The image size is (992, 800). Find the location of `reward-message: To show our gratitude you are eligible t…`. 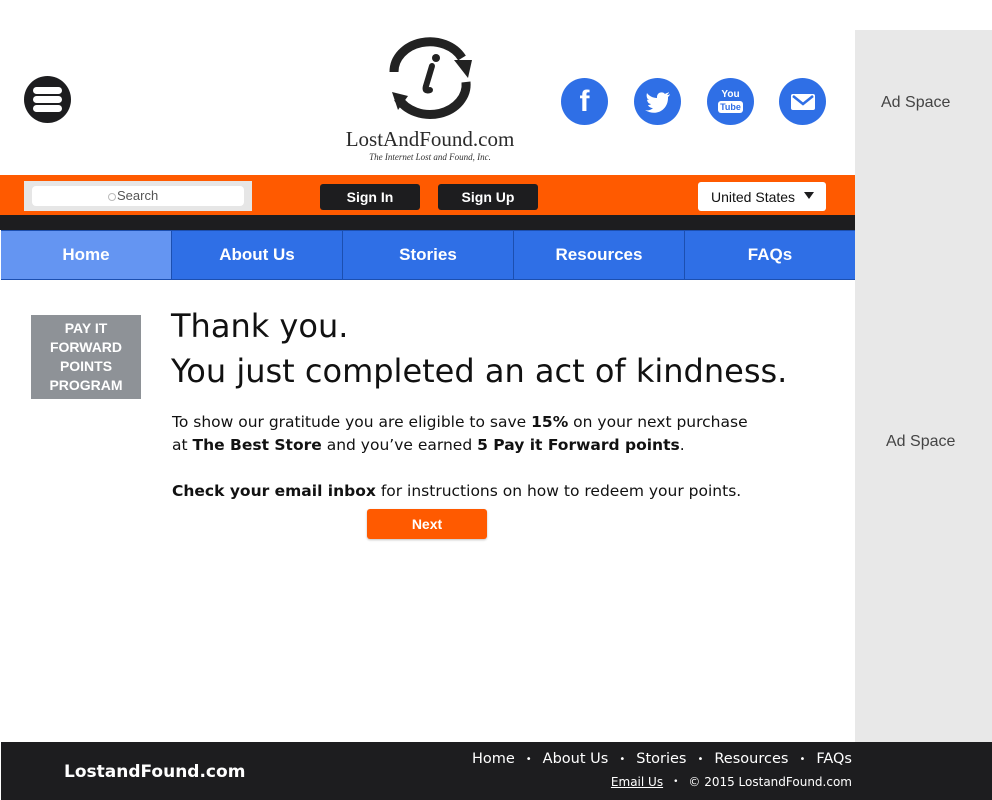

reward-message: To show our gratitude you are eligible t… is located at coordinates (460, 434).